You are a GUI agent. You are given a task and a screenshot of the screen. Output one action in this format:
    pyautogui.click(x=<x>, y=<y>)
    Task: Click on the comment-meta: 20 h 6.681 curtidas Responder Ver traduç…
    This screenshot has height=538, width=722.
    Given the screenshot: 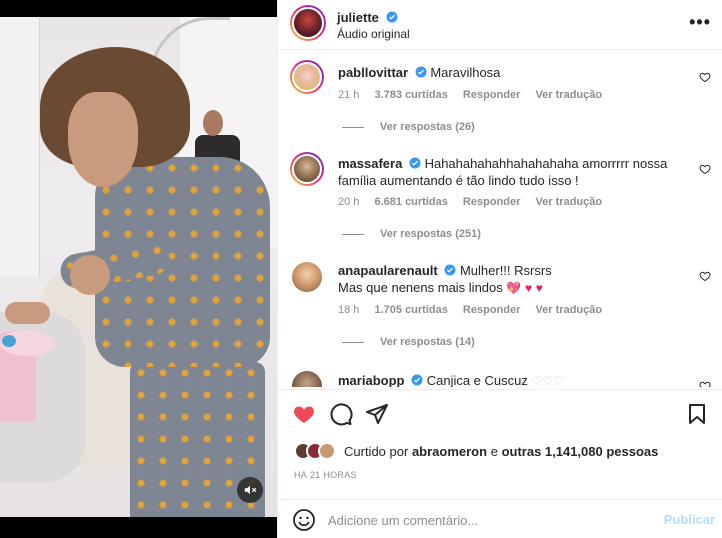 What is the action you would take?
    pyautogui.click(x=476, y=202)
    